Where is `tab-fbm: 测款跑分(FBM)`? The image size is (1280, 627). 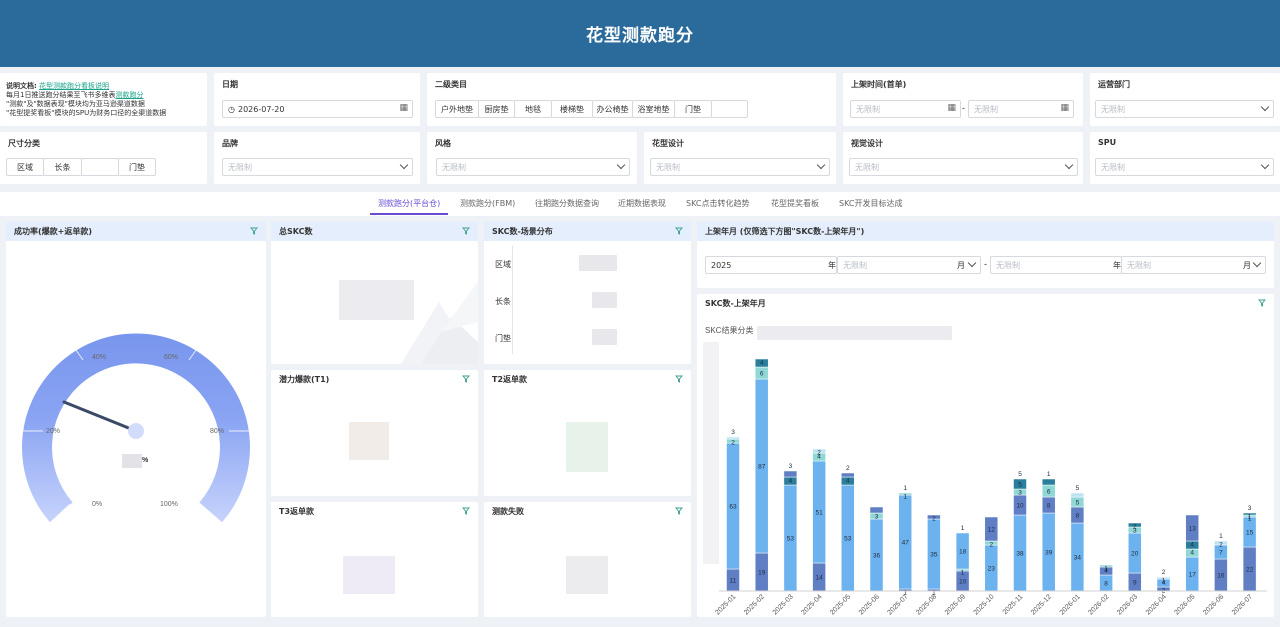 tab-fbm: 测款跑分(FBM) is located at coordinates (487, 203).